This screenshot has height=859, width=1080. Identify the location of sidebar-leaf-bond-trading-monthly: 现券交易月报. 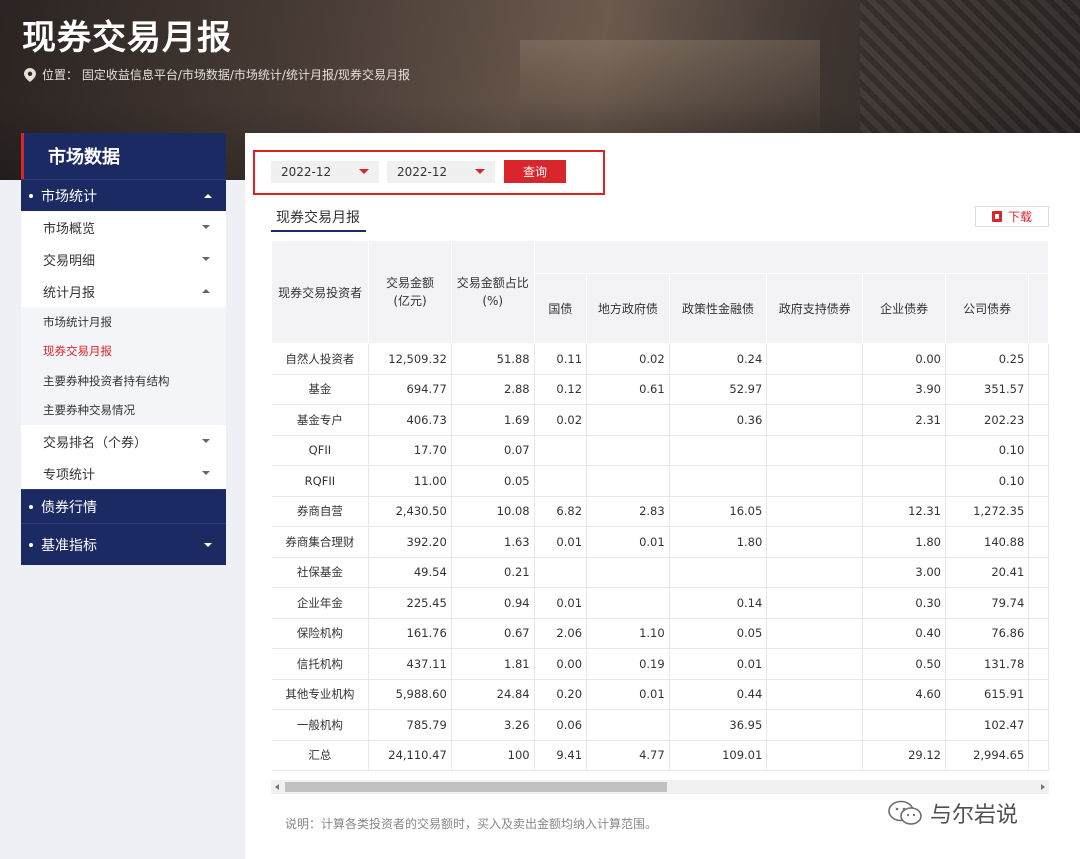
(123, 351).